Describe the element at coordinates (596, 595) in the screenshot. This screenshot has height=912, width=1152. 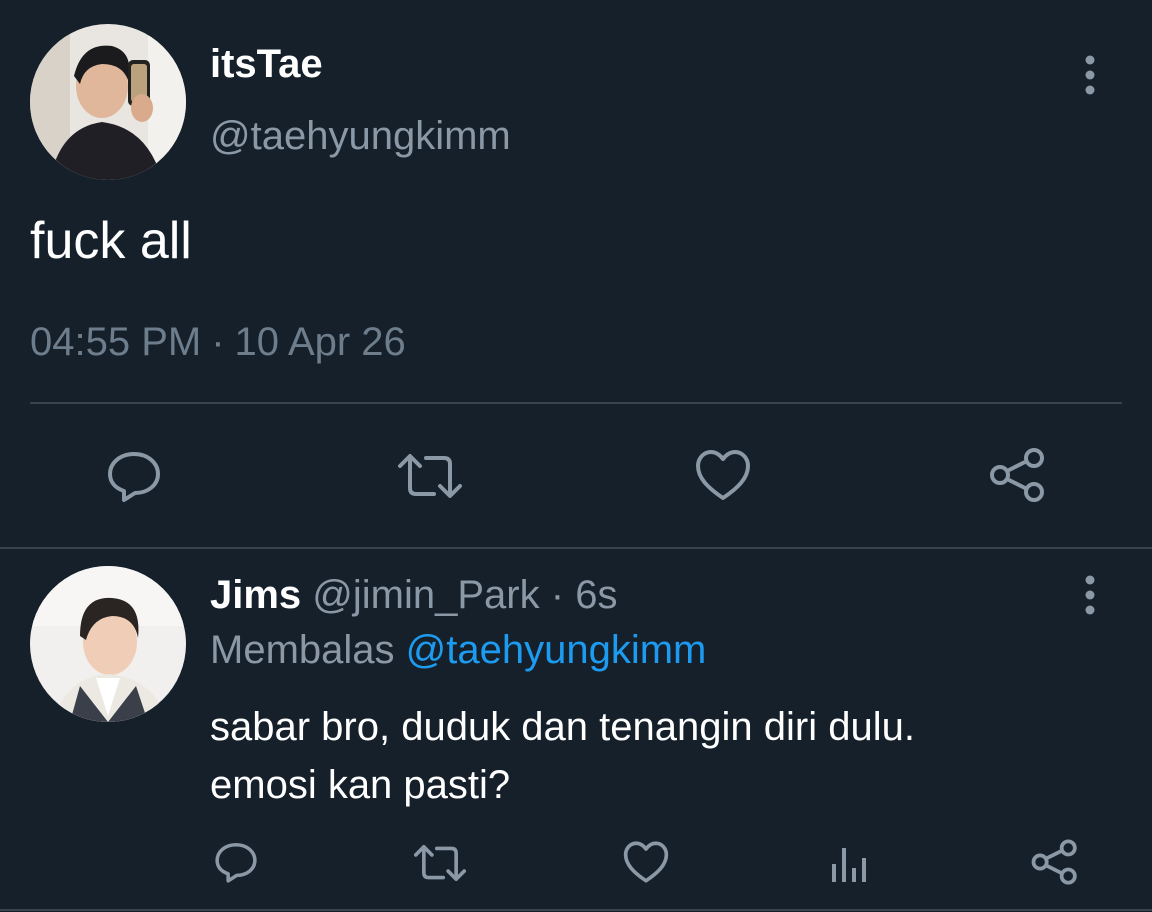
I see `tweet-time-ago: 6s` at that location.